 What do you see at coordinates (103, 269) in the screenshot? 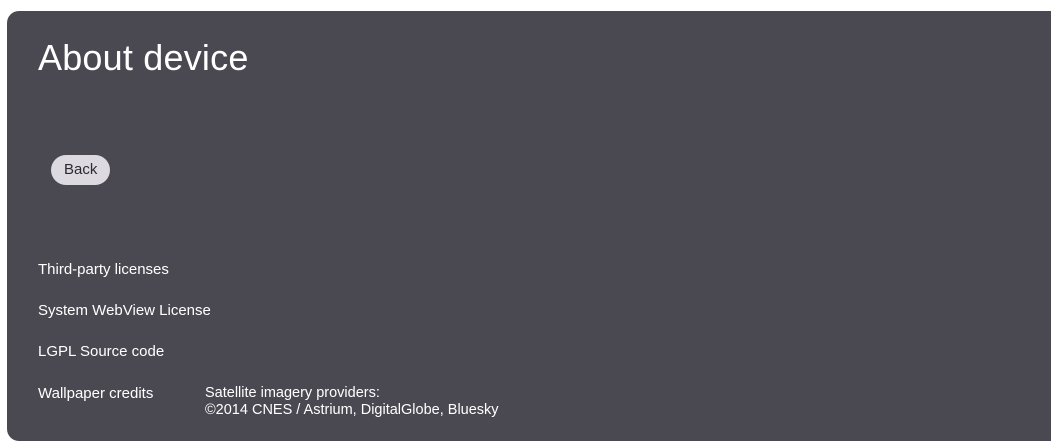
I see `third-party-licenses-link: Third-party licenses` at bounding box center [103, 269].